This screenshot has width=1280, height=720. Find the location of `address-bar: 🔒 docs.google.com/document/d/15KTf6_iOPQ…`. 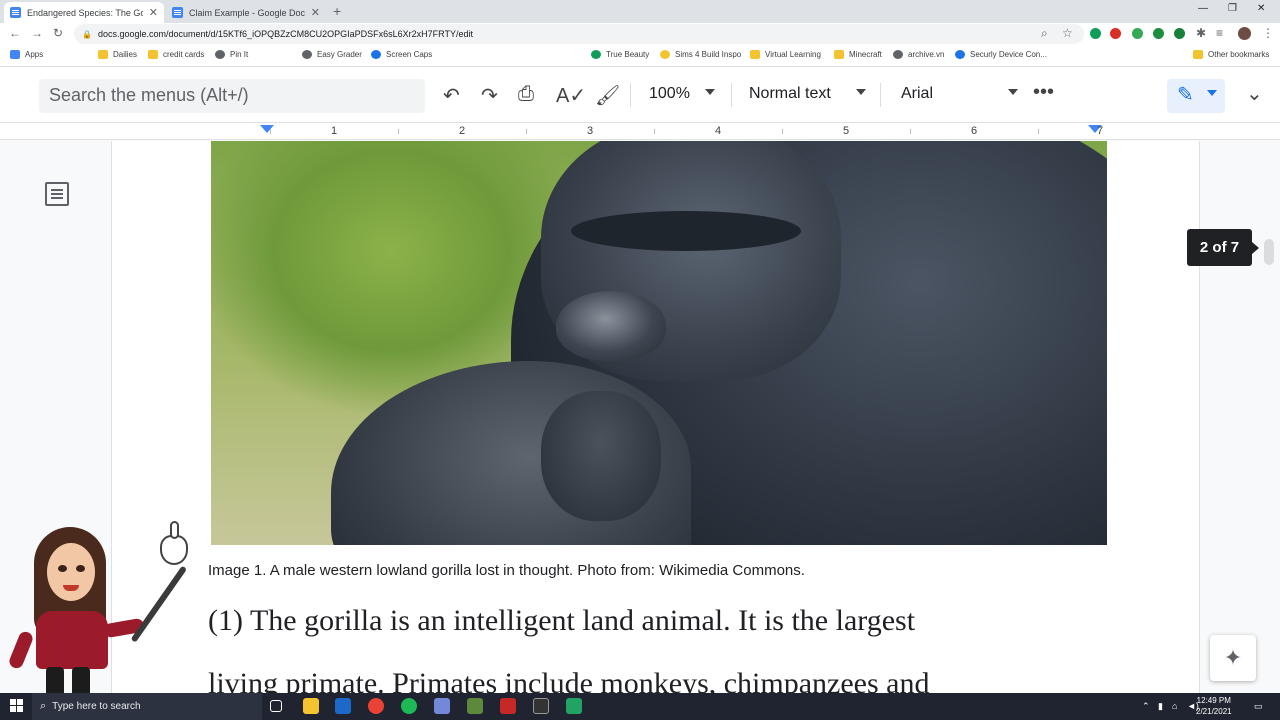

address-bar: 🔒 docs.google.com/document/d/15KTf6_iOPQ… is located at coordinates (579, 34).